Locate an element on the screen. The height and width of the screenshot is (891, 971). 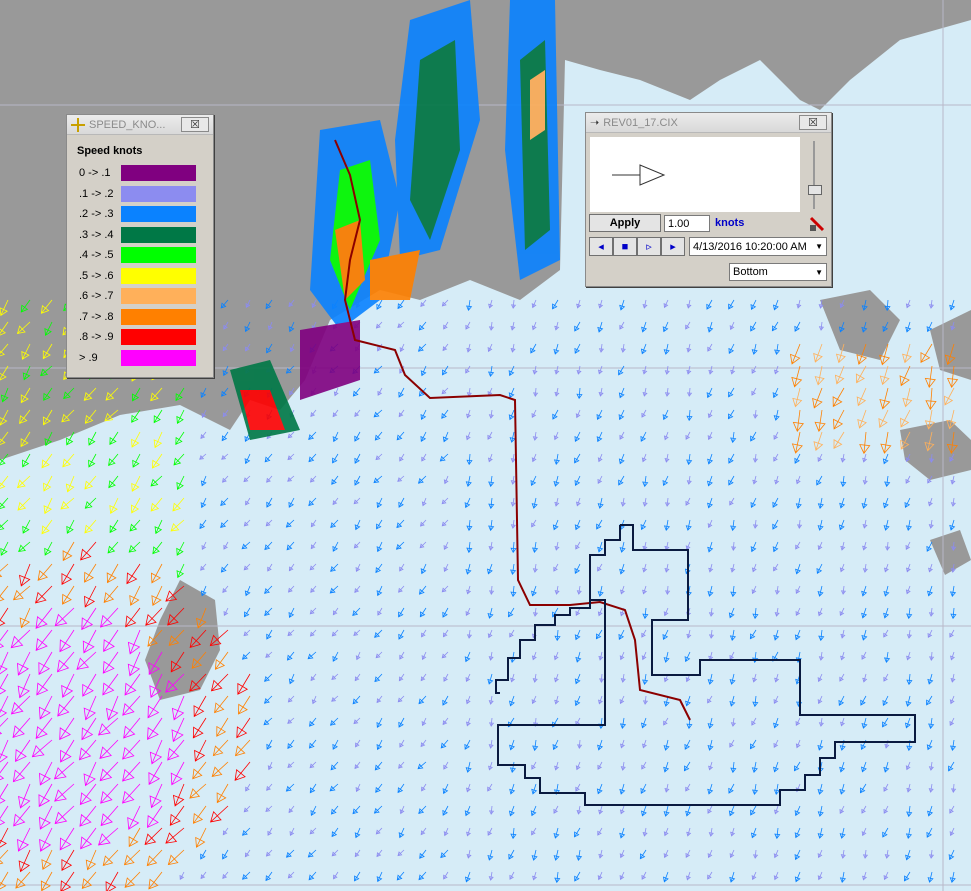
stop-button: ■ is located at coordinates (625, 246).